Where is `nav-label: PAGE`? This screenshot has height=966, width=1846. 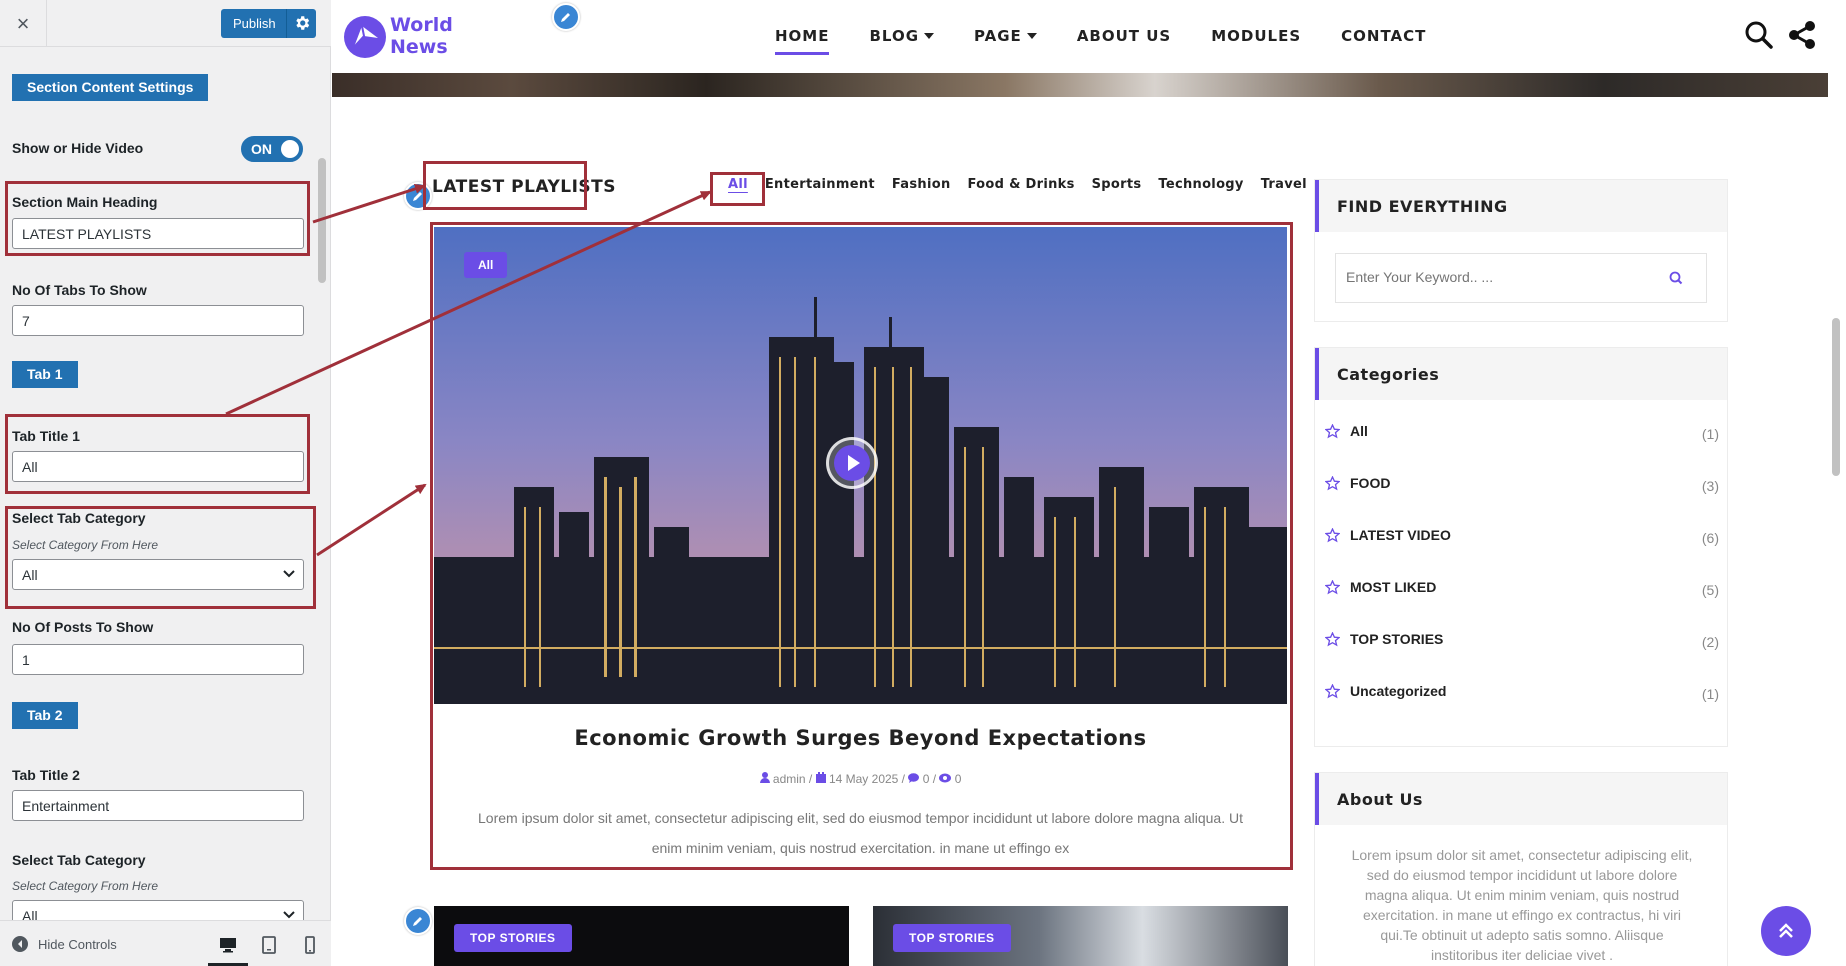
nav-label: PAGE is located at coordinates (998, 36).